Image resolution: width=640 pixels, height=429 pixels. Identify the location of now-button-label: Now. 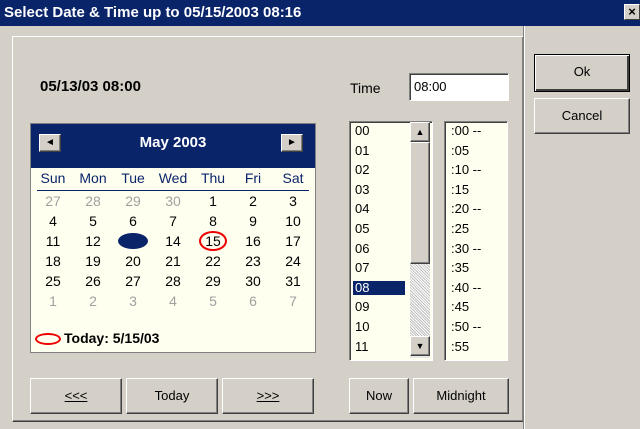
(378, 395).